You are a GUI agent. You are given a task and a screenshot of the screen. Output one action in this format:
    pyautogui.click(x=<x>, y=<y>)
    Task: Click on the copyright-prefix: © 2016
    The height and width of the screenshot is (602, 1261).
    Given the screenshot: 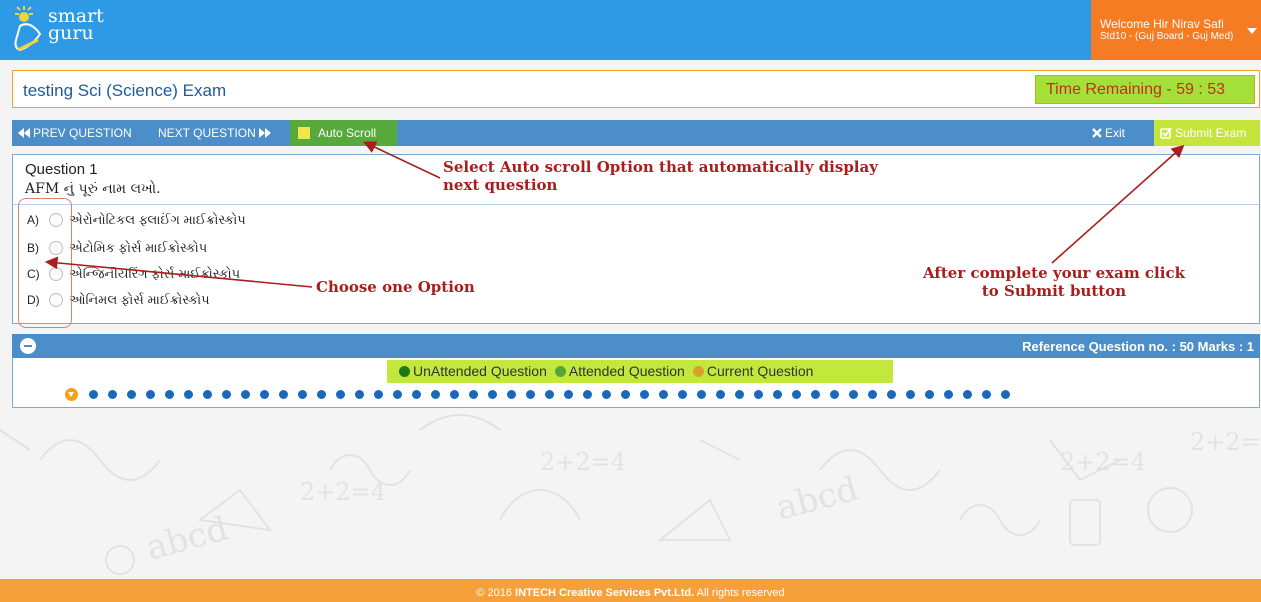 What is the action you would take?
    pyautogui.click(x=496, y=593)
    